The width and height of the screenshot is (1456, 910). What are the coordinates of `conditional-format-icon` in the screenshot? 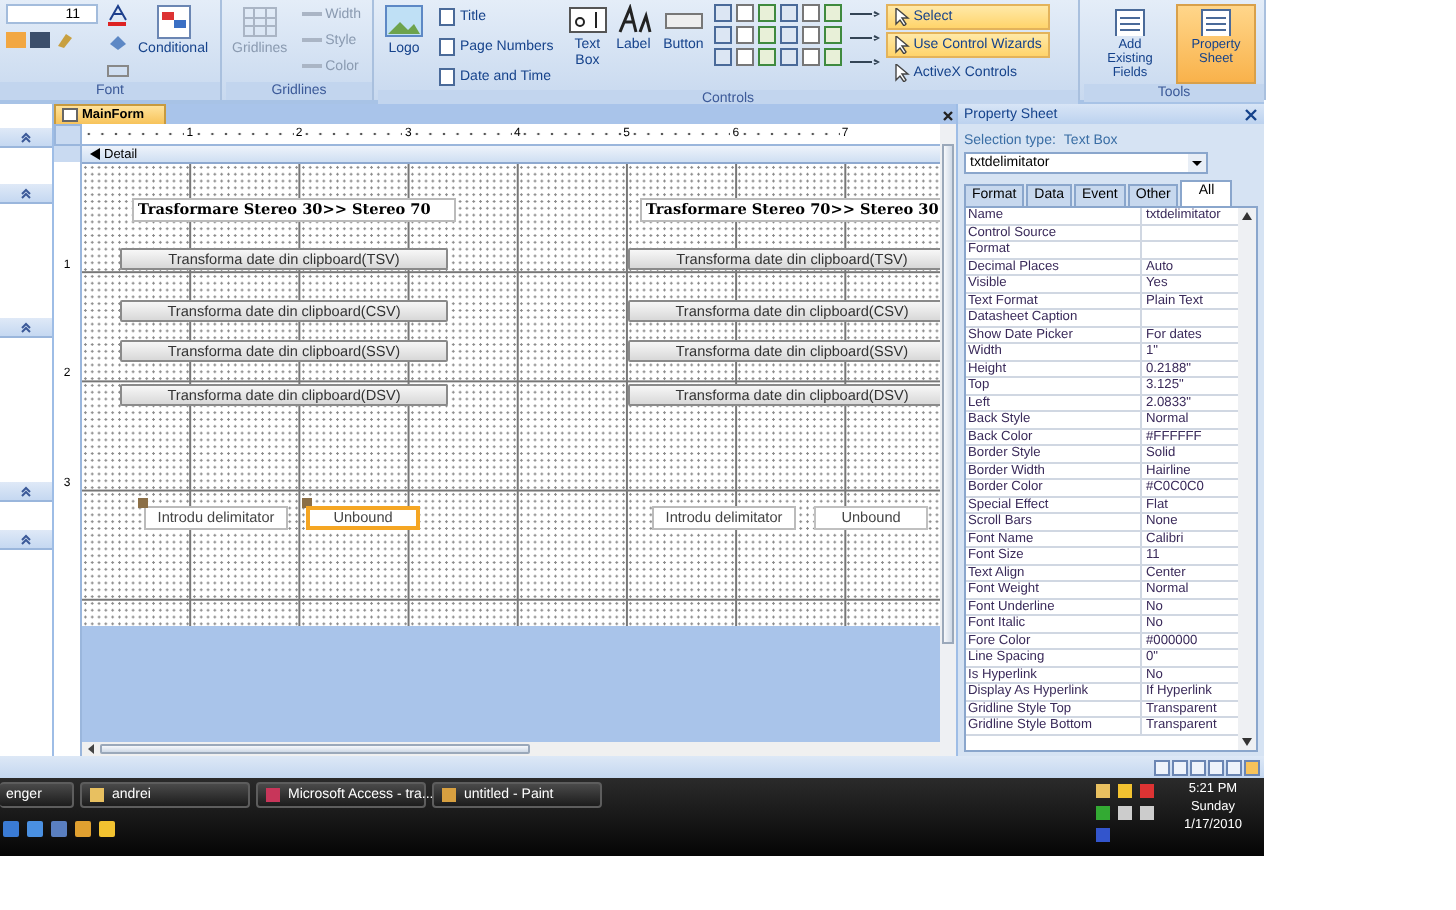 It's located at (173, 22).